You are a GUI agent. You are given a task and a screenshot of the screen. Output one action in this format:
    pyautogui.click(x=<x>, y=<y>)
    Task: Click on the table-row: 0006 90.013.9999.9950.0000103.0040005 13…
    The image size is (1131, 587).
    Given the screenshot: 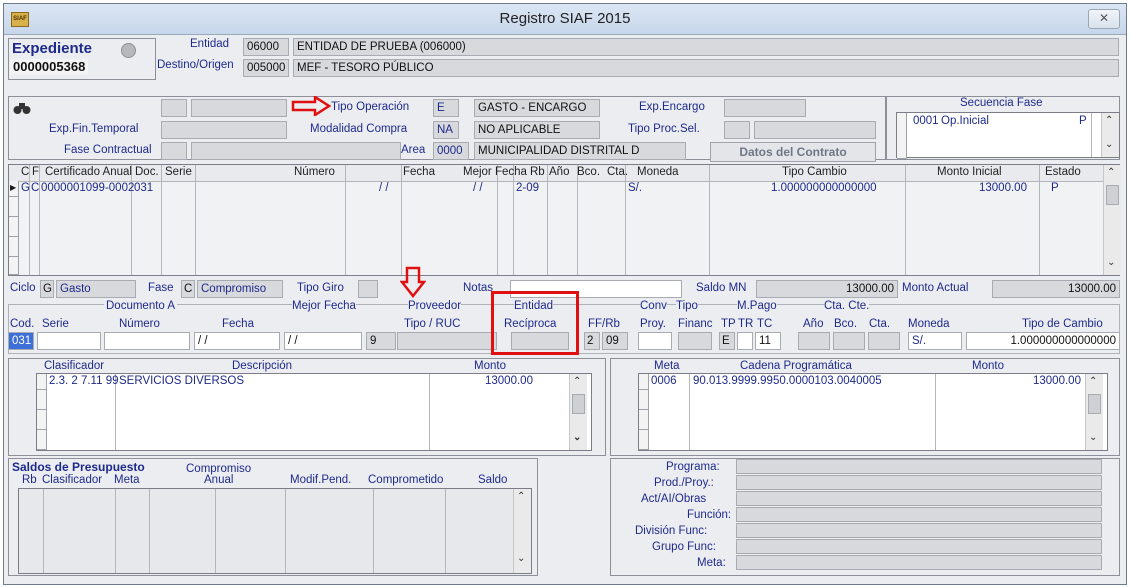 What is the action you would take?
    pyautogui.click(x=866, y=382)
    